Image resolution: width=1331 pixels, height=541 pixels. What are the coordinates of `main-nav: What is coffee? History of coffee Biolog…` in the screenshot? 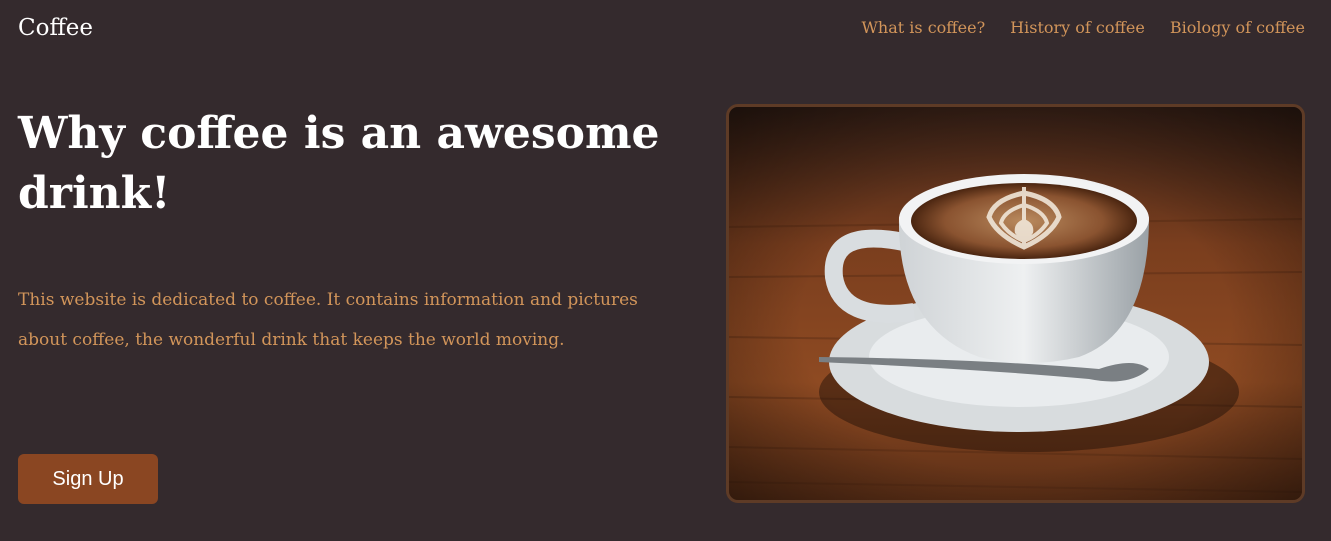 It's located at (1083, 28).